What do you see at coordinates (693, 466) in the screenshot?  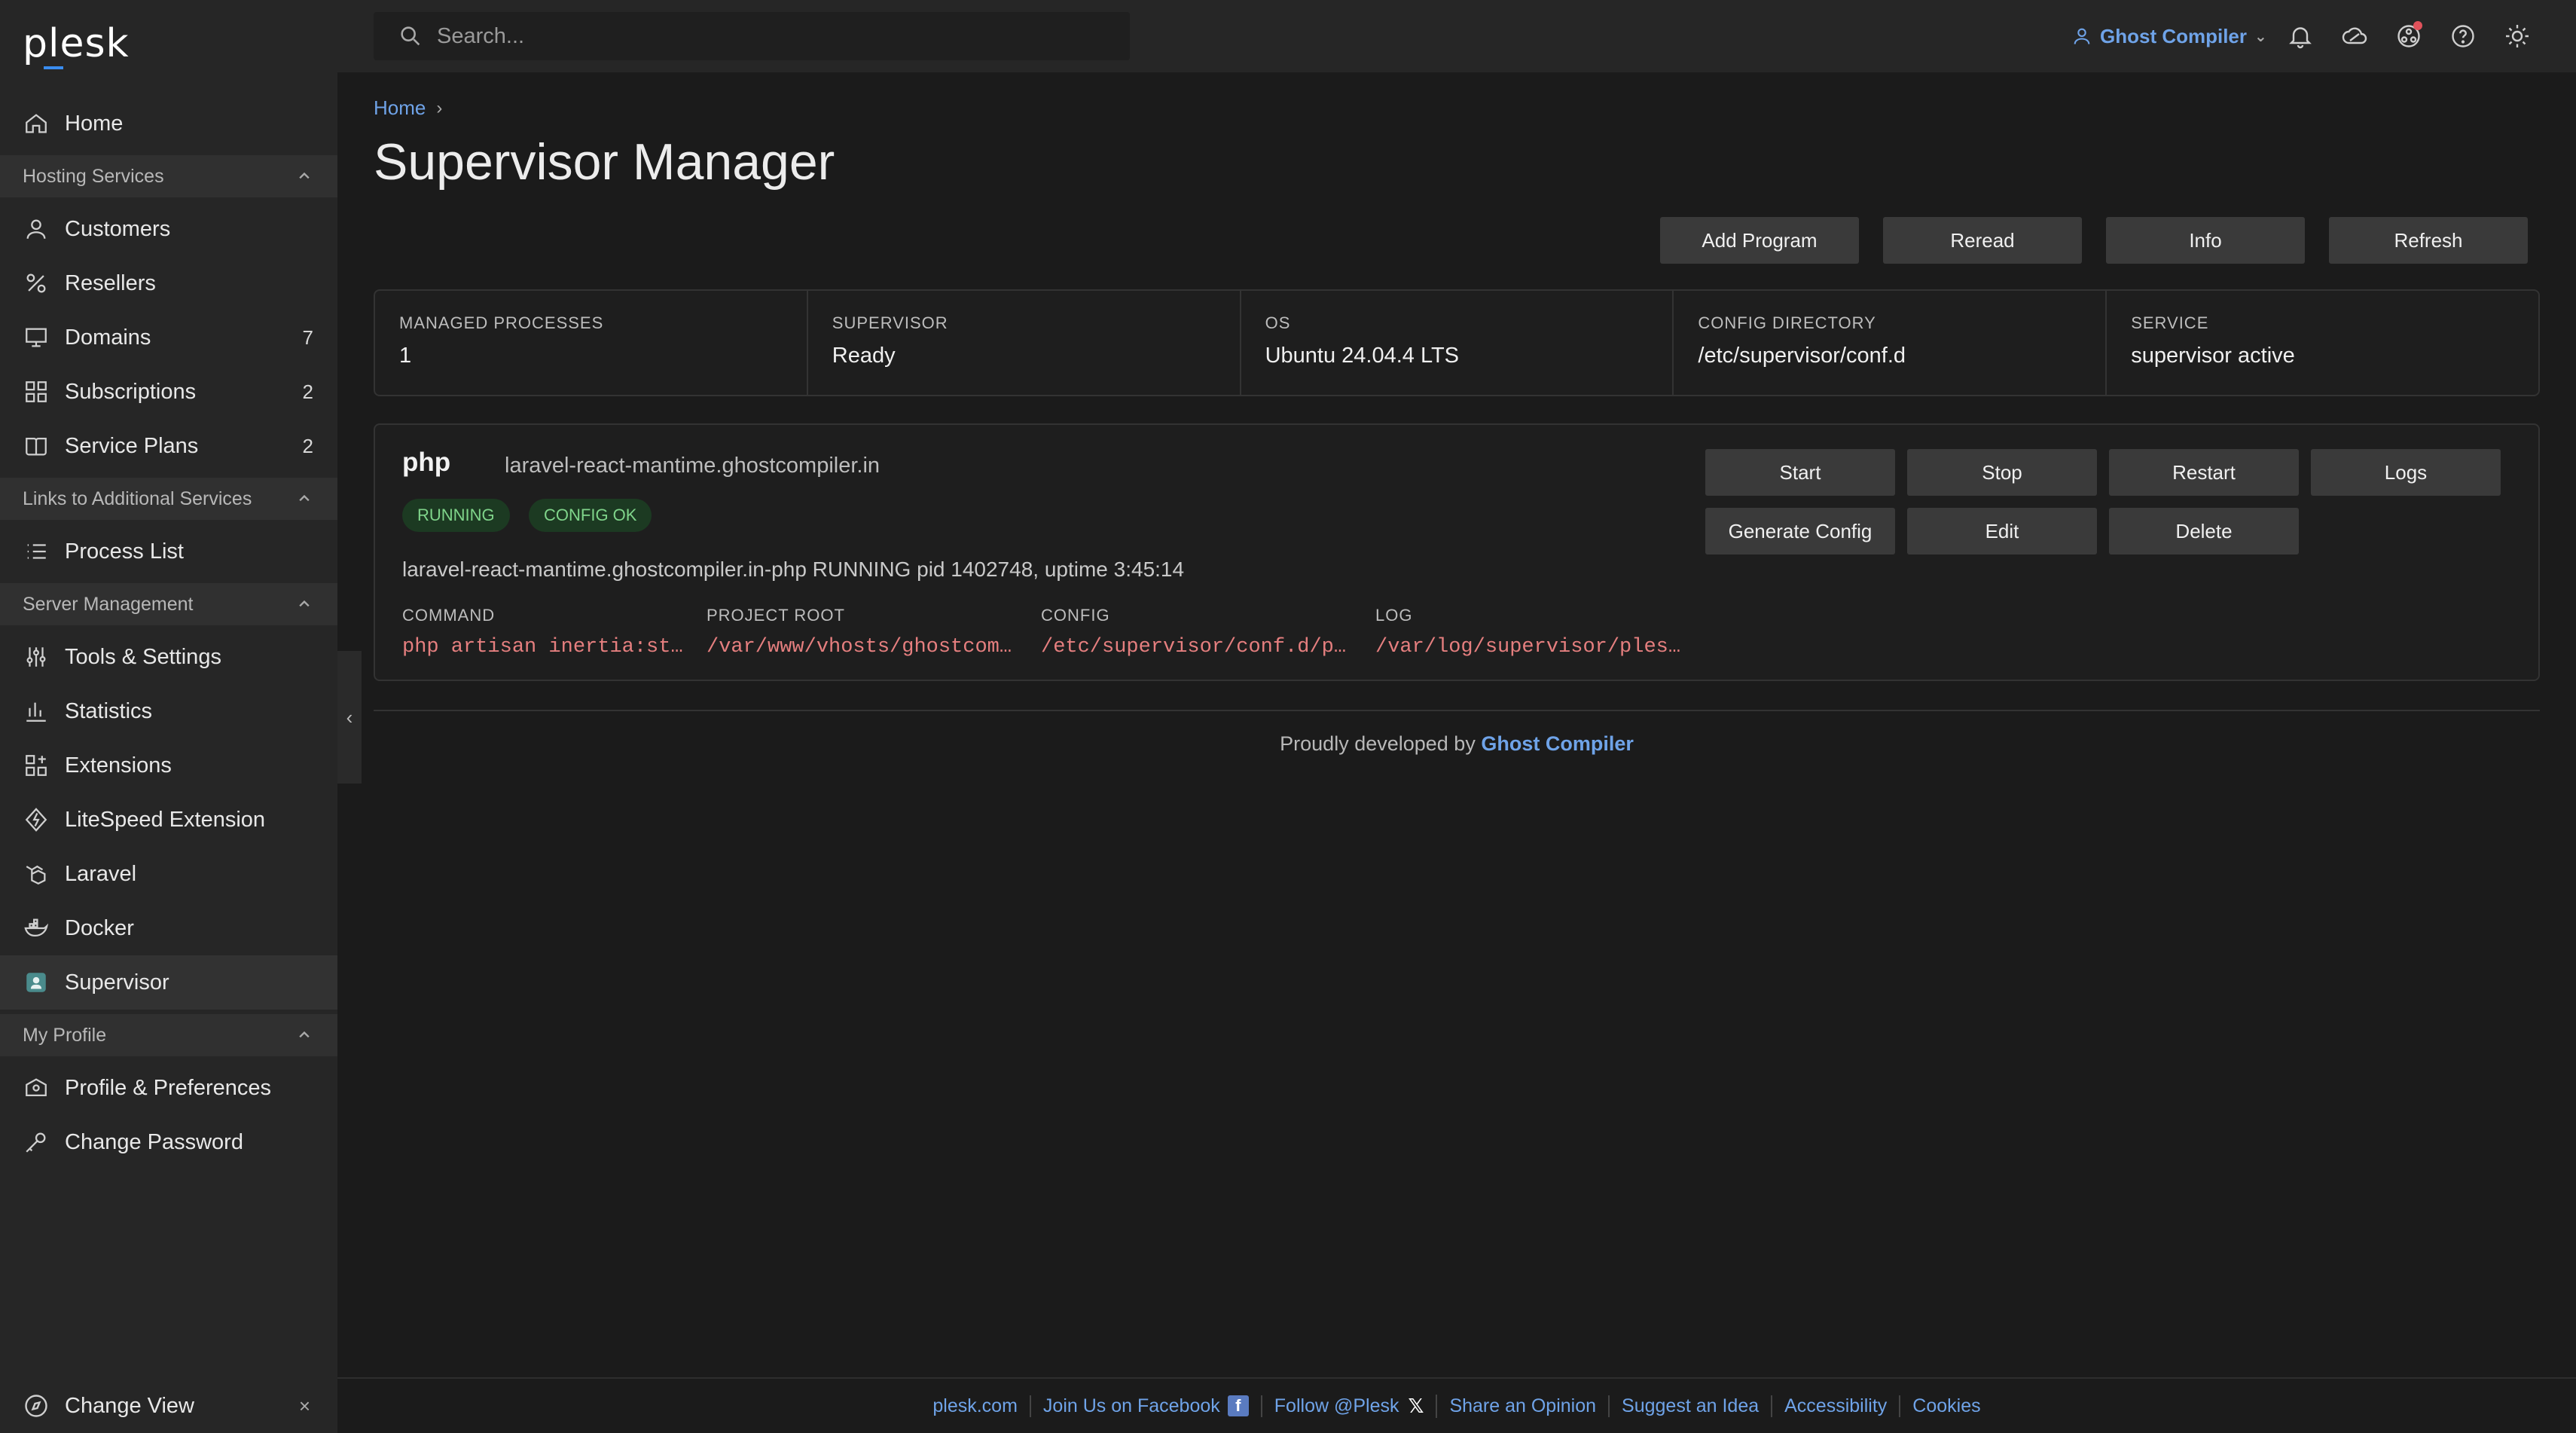 I see `program-domain: laravel-react-mantime.ghostcompiler.in` at bounding box center [693, 466].